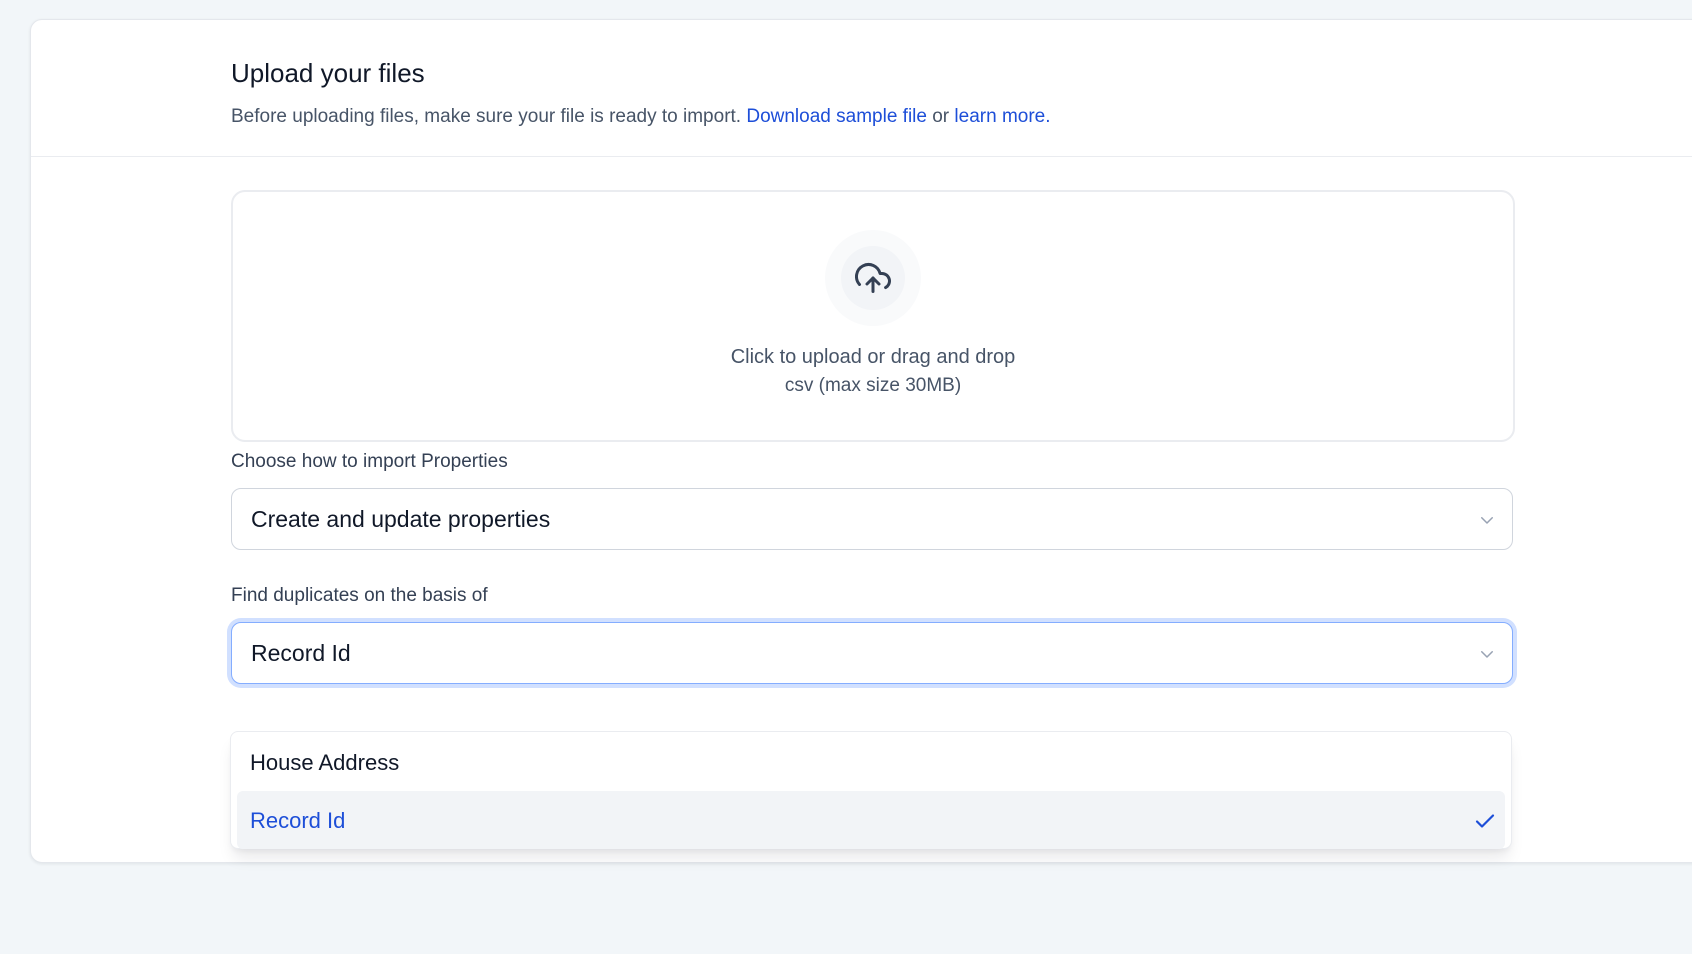  What do you see at coordinates (836, 116) in the screenshot?
I see `download-sample-link: Download sample file` at bounding box center [836, 116].